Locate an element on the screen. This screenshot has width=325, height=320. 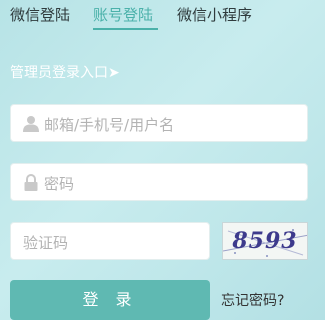
lock-icon is located at coordinates (31, 182).